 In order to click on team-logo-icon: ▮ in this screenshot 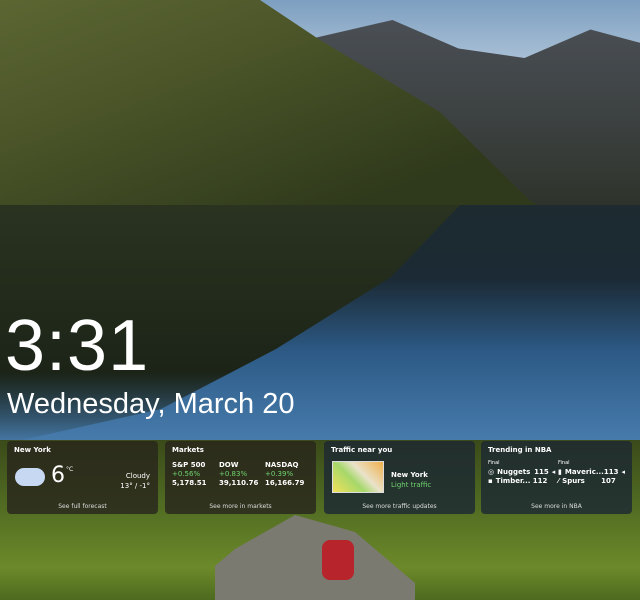, I will do `click(560, 472)`.